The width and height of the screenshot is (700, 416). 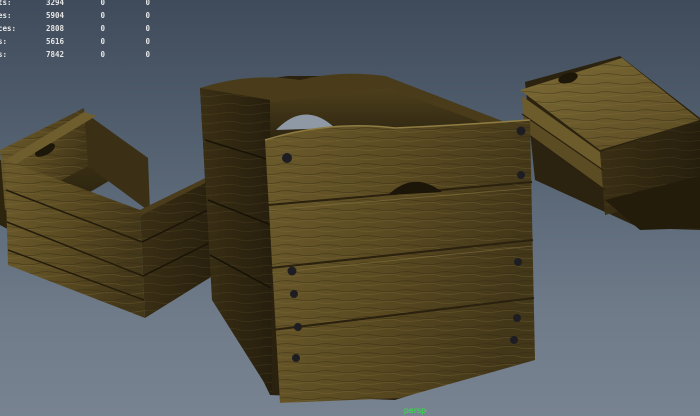 What do you see at coordinates (54, 15) in the screenshot?
I see `hud-value: 5904` at bounding box center [54, 15].